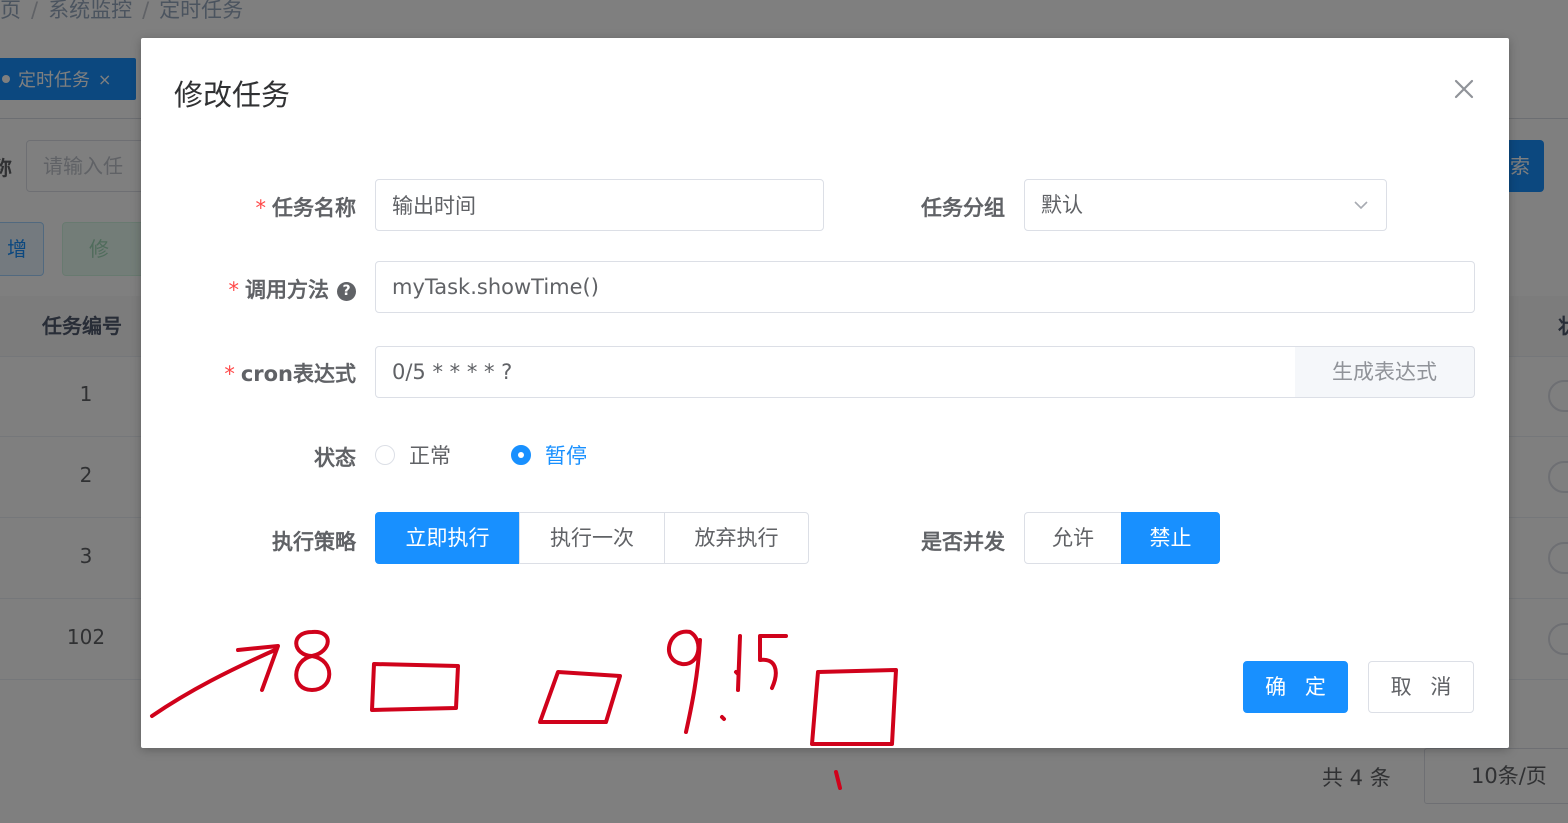 Image resolution: width=1568 pixels, height=823 pixels. I want to click on job-group-label: 任务分组, so click(963, 208).